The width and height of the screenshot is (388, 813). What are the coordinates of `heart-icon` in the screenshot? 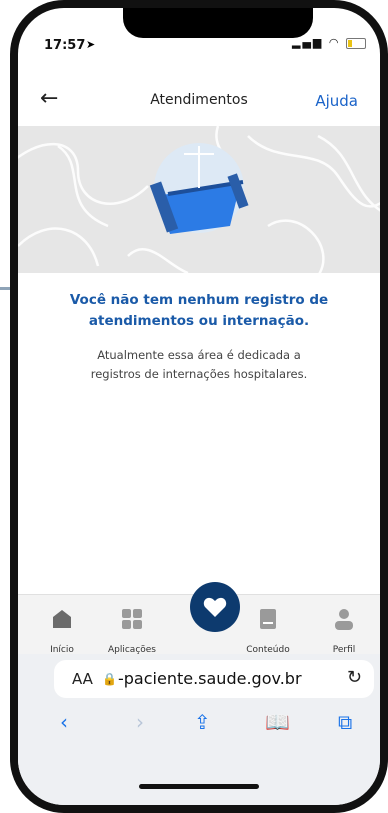 It's located at (215, 607).